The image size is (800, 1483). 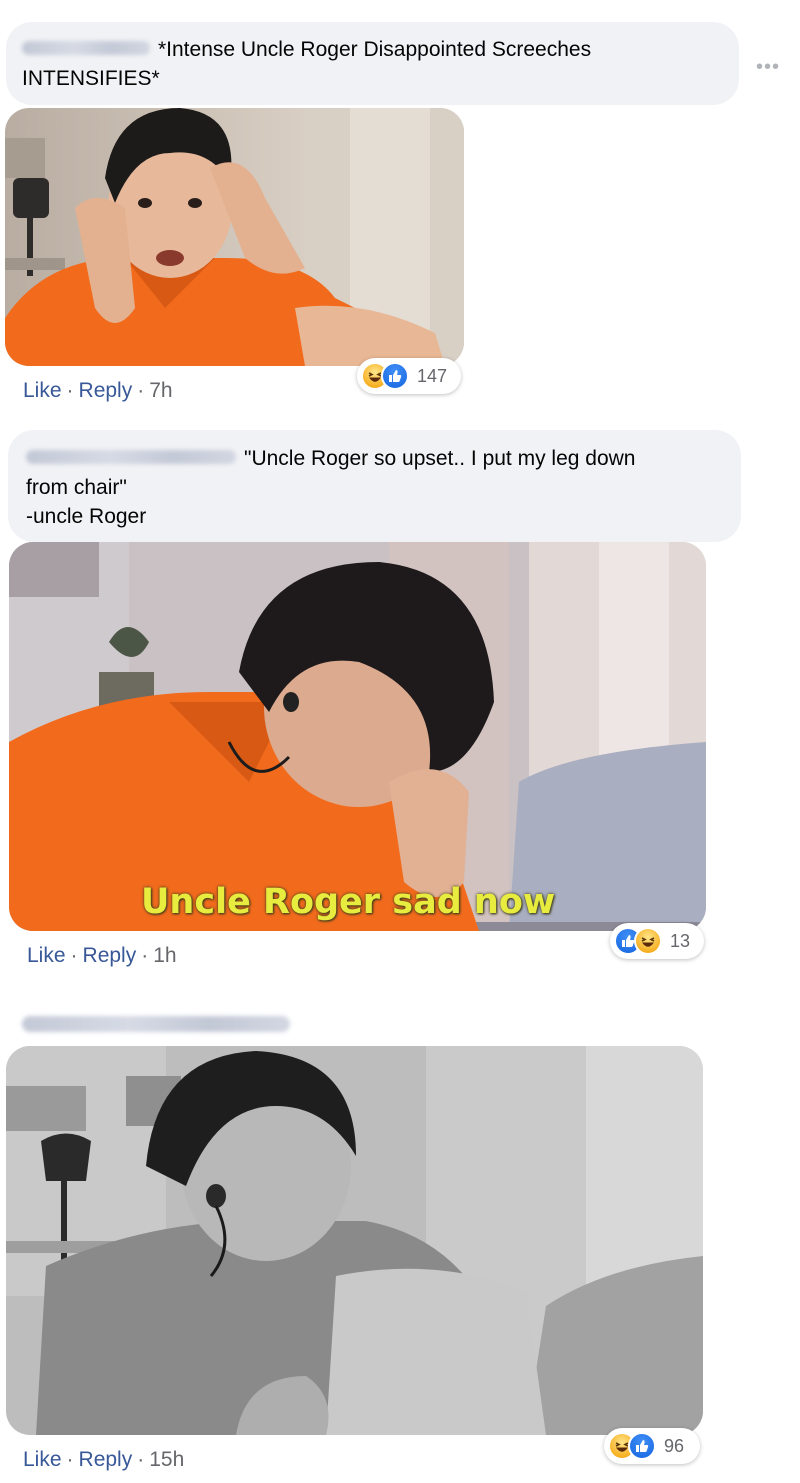 I want to click on reaction-count: 13, so click(x=680, y=940).